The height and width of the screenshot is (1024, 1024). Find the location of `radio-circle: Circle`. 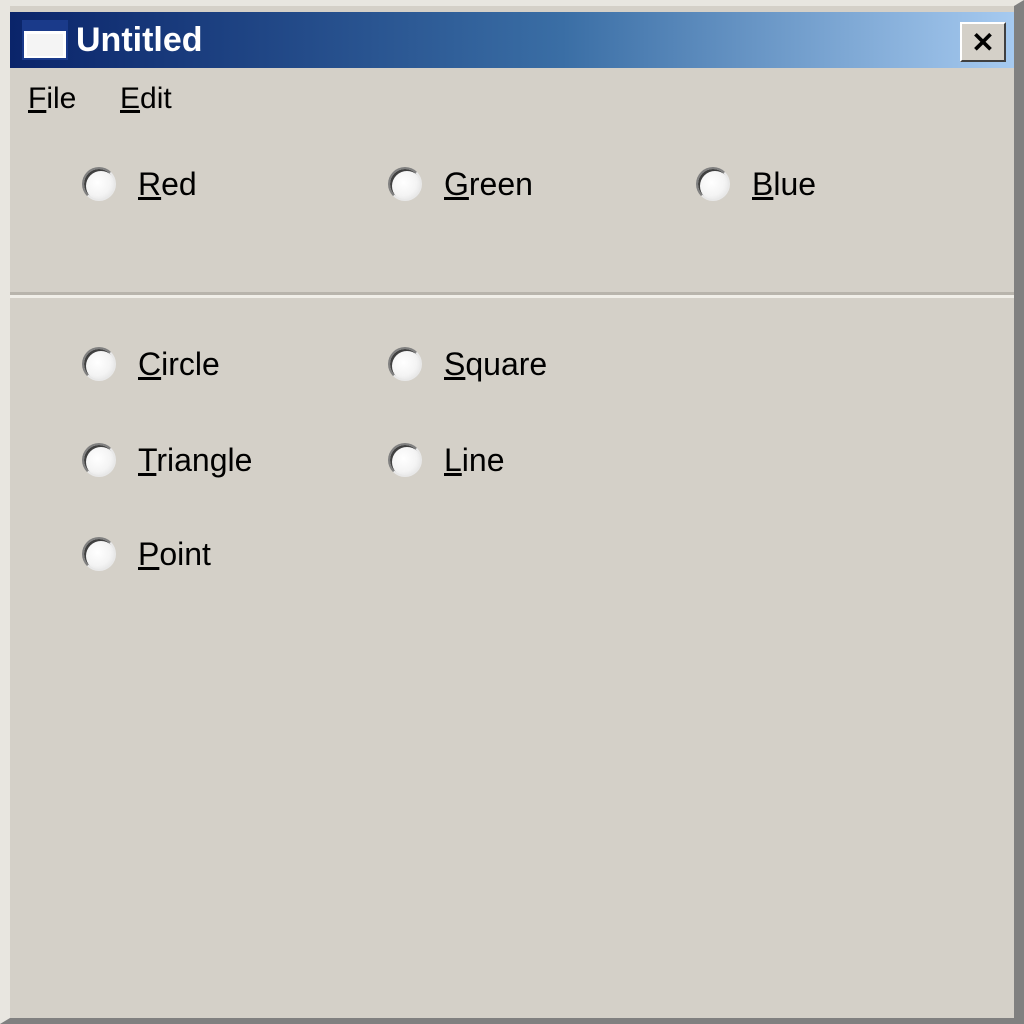

radio-circle: Circle is located at coordinates (151, 364).